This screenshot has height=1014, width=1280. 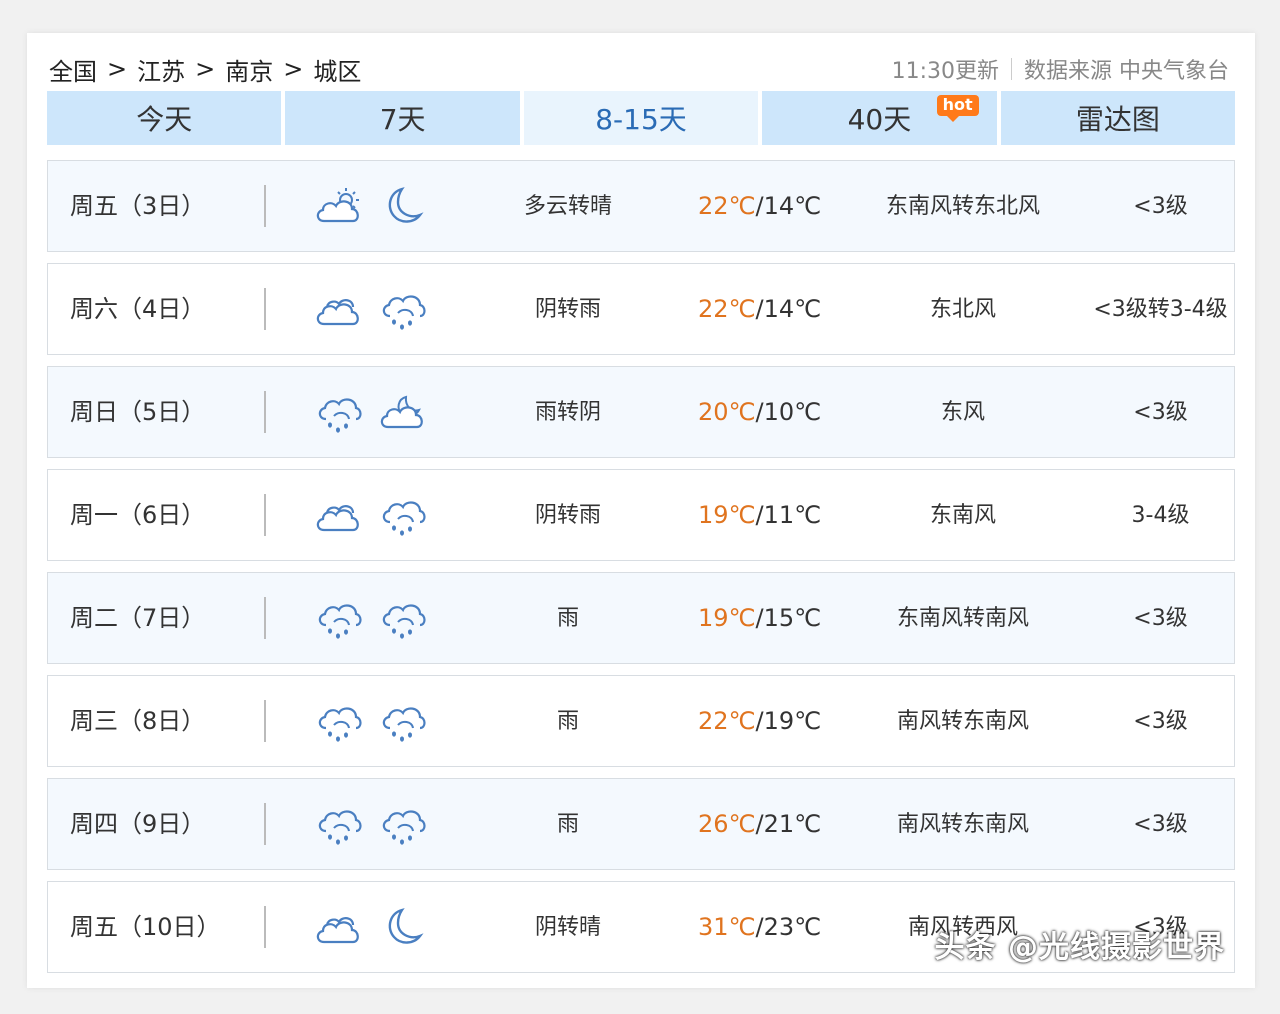 What do you see at coordinates (145, 927) in the screenshot?
I see `day-label: 周五（10日）` at bounding box center [145, 927].